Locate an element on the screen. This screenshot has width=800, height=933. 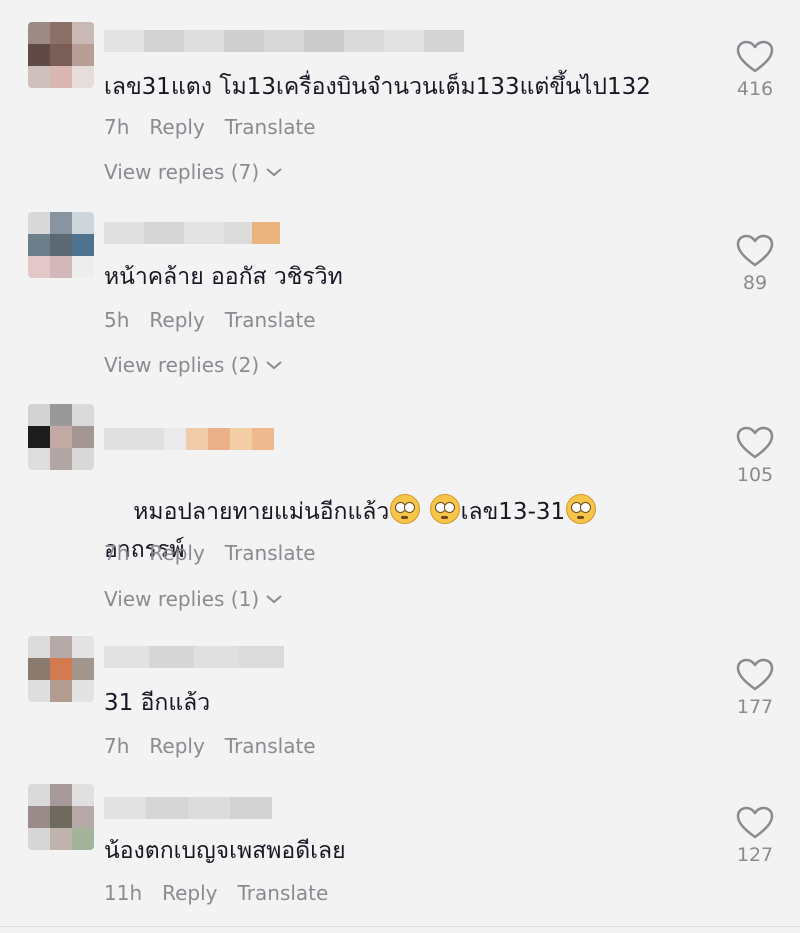
like-button: 416 is located at coordinates (755, 70).